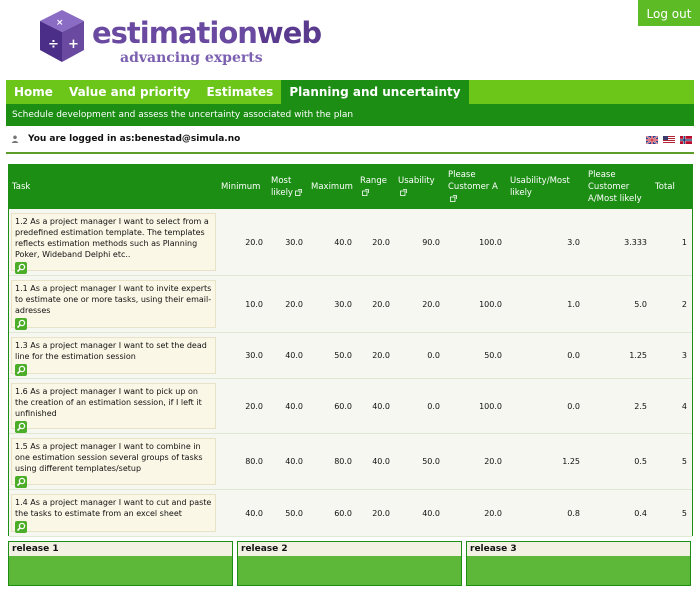  Describe the element at coordinates (578, 563) in the screenshot. I see `release-panel-3: release 3` at that location.